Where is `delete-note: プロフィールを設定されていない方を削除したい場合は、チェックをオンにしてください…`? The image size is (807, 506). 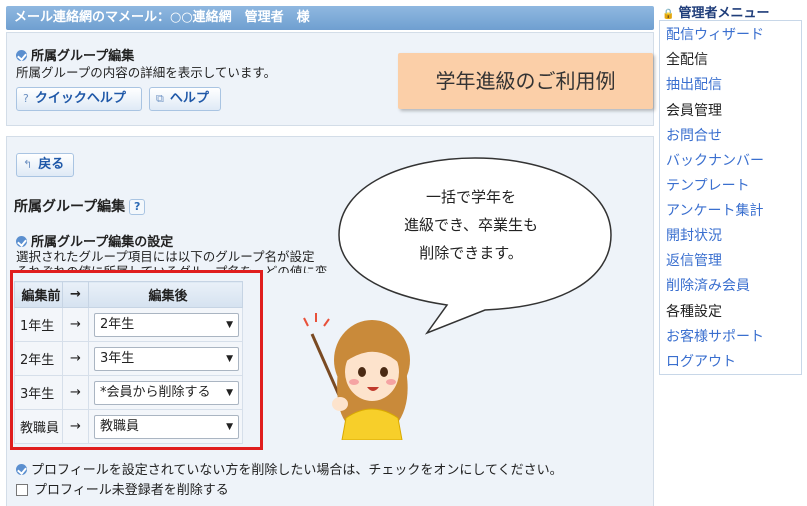
delete-note: プロフィールを設定されていない方を削除したい場合は、チェックをオンにしてください… is located at coordinates (289, 468).